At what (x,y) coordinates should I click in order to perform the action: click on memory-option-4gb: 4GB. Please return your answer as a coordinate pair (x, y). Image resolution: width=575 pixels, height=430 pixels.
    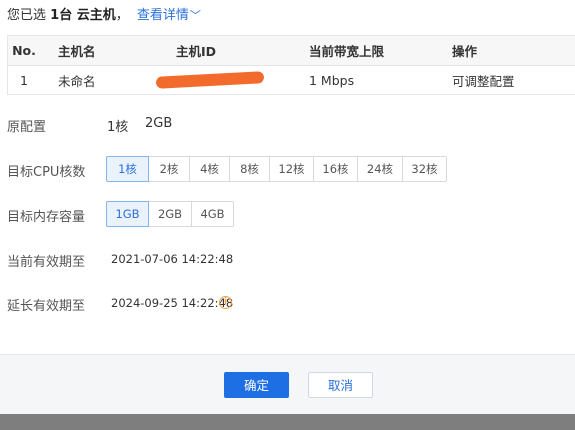
    Looking at the image, I should click on (212, 214).